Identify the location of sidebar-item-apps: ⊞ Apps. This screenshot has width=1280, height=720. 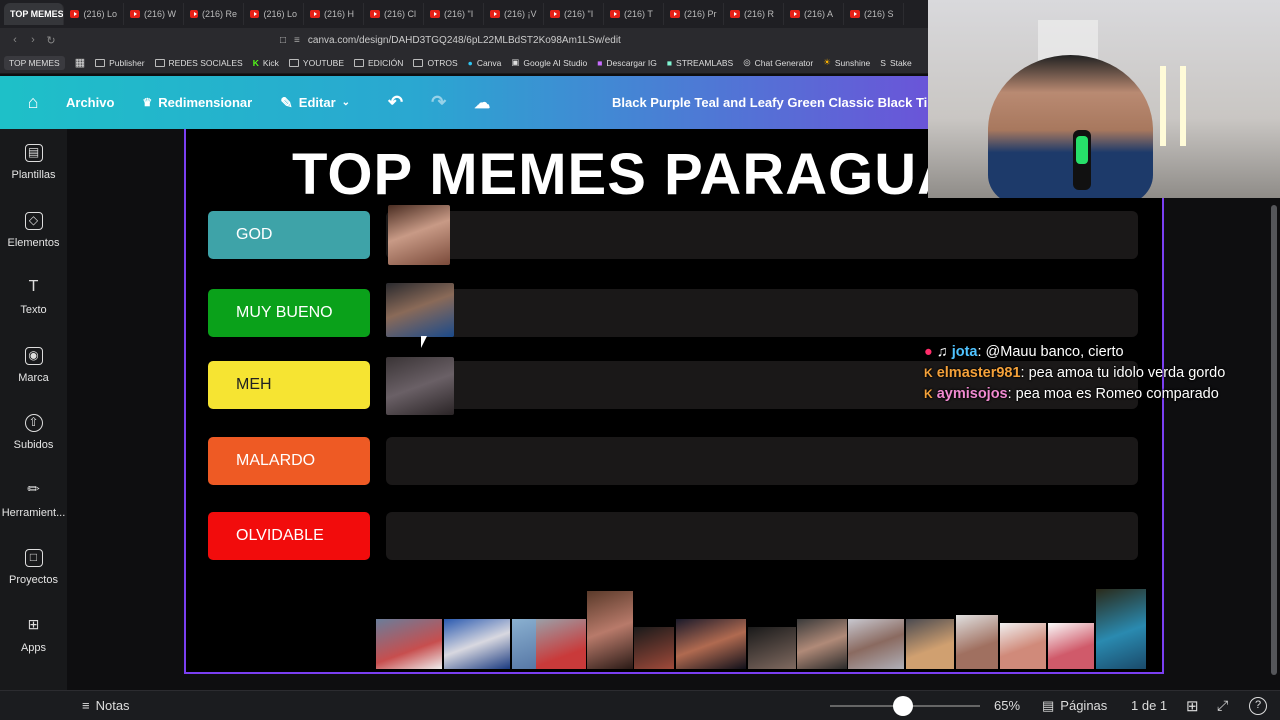
(33, 636).